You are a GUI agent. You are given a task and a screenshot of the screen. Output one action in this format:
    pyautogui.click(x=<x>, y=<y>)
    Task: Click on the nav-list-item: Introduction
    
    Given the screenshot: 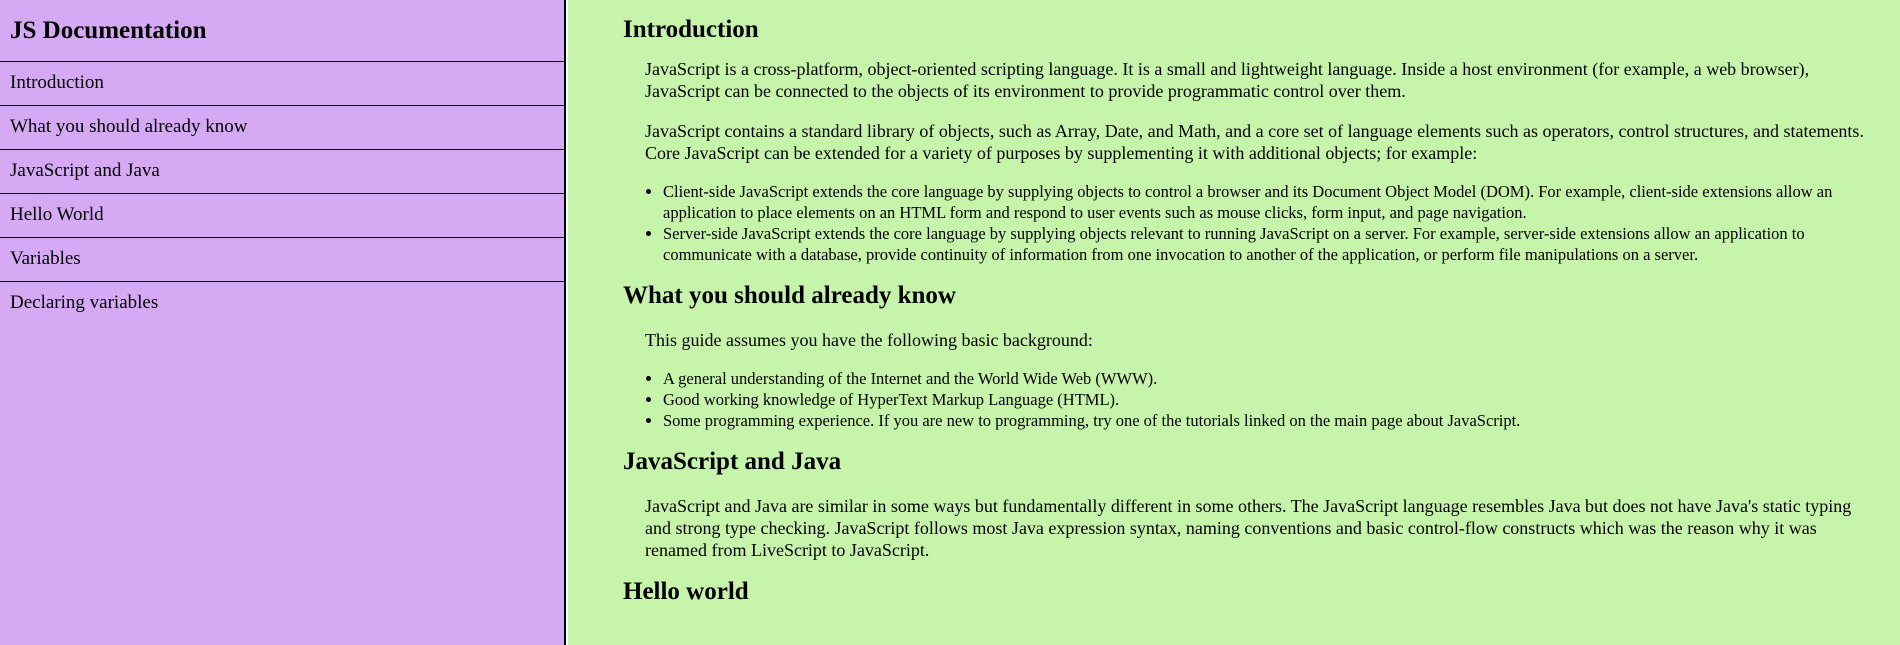 What is the action you would take?
    pyautogui.click(x=282, y=84)
    